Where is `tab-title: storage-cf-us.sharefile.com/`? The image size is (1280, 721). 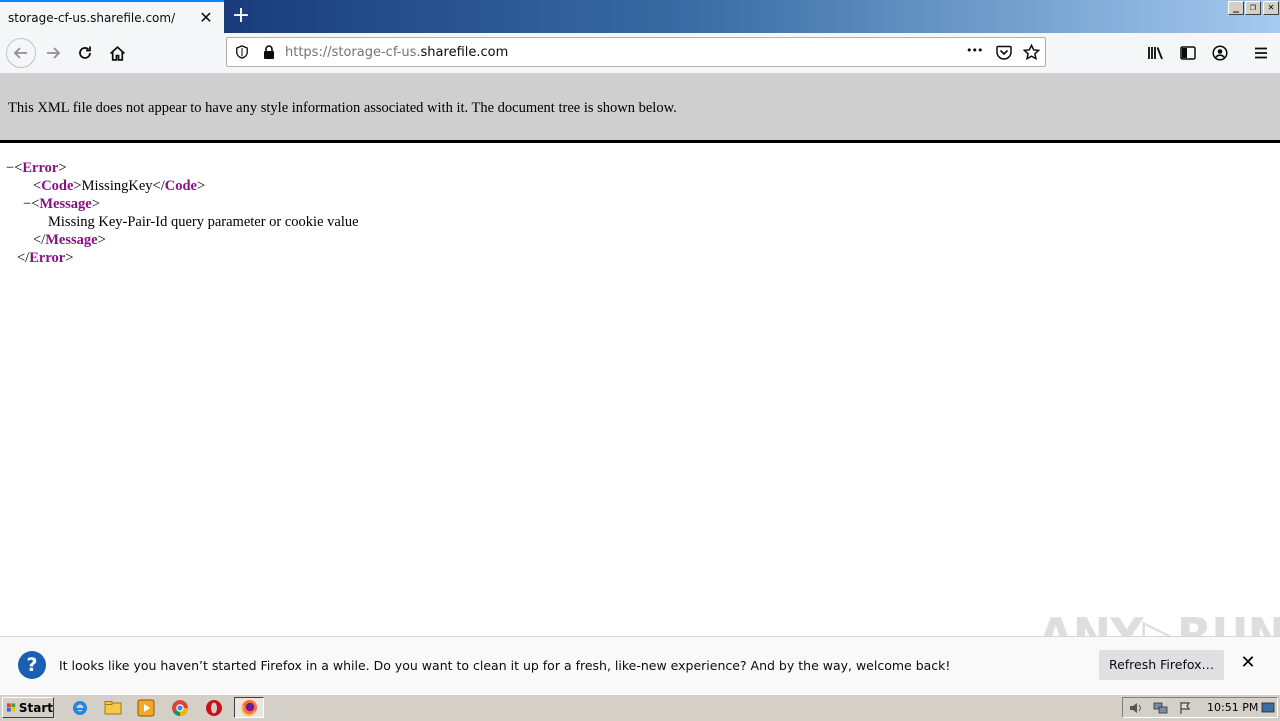
tab-title: storage-cf-us.sharefile.com/ is located at coordinates (92, 17).